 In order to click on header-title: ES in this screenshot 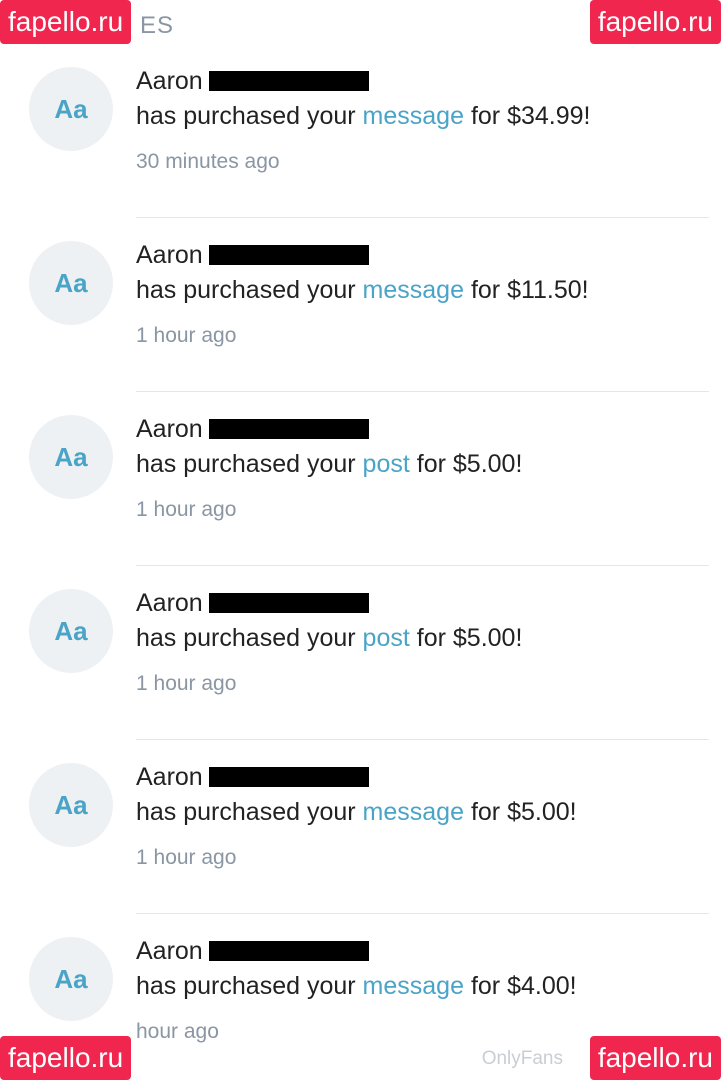, I will do `click(157, 25)`.